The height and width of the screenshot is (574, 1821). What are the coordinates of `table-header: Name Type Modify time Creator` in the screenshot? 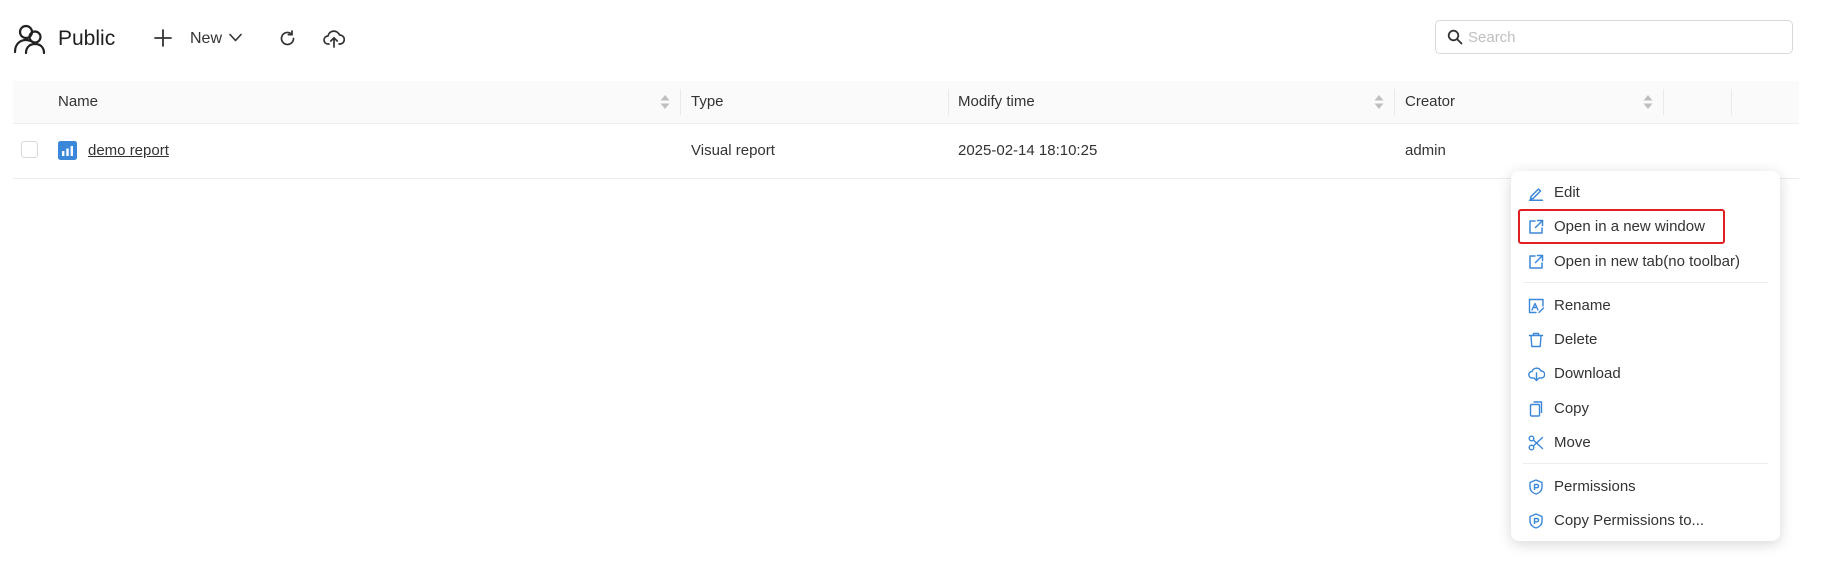 It's located at (906, 102).